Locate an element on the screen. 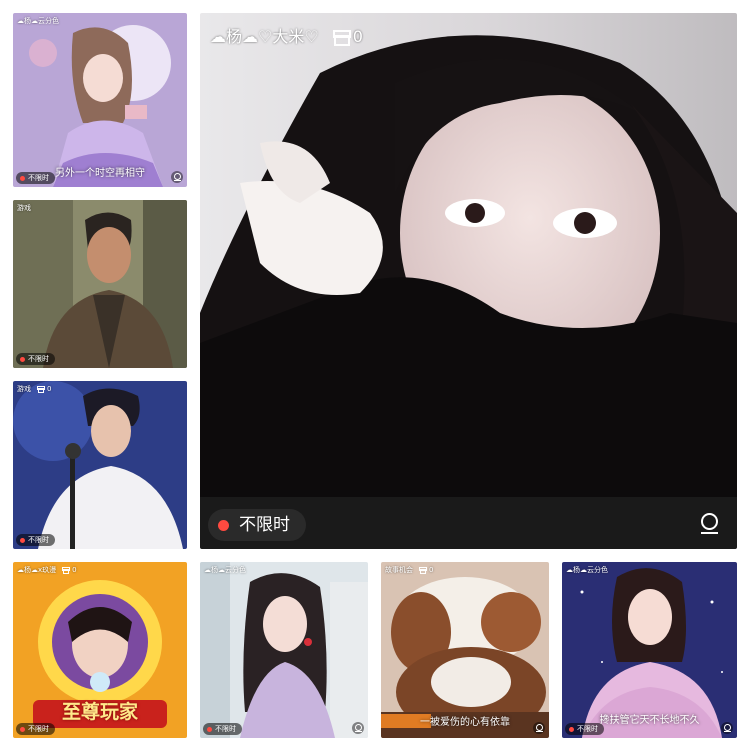 The image size is (750, 750). tile-header: 游戏 0 is located at coordinates (34, 389).